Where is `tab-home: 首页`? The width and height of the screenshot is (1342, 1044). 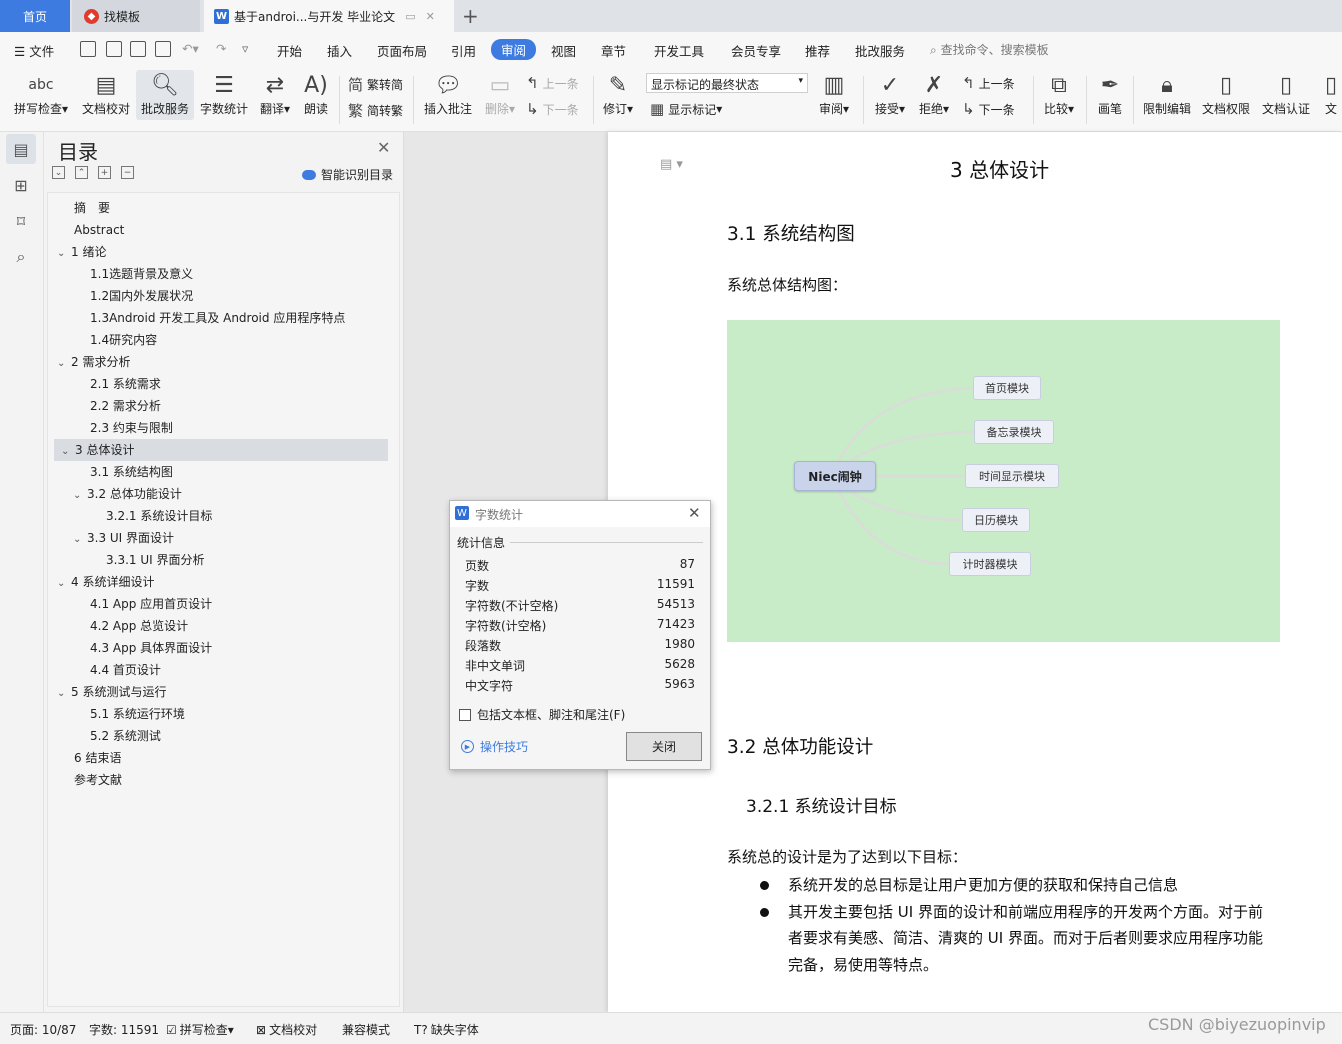
tab-home: 首页 is located at coordinates (35, 16).